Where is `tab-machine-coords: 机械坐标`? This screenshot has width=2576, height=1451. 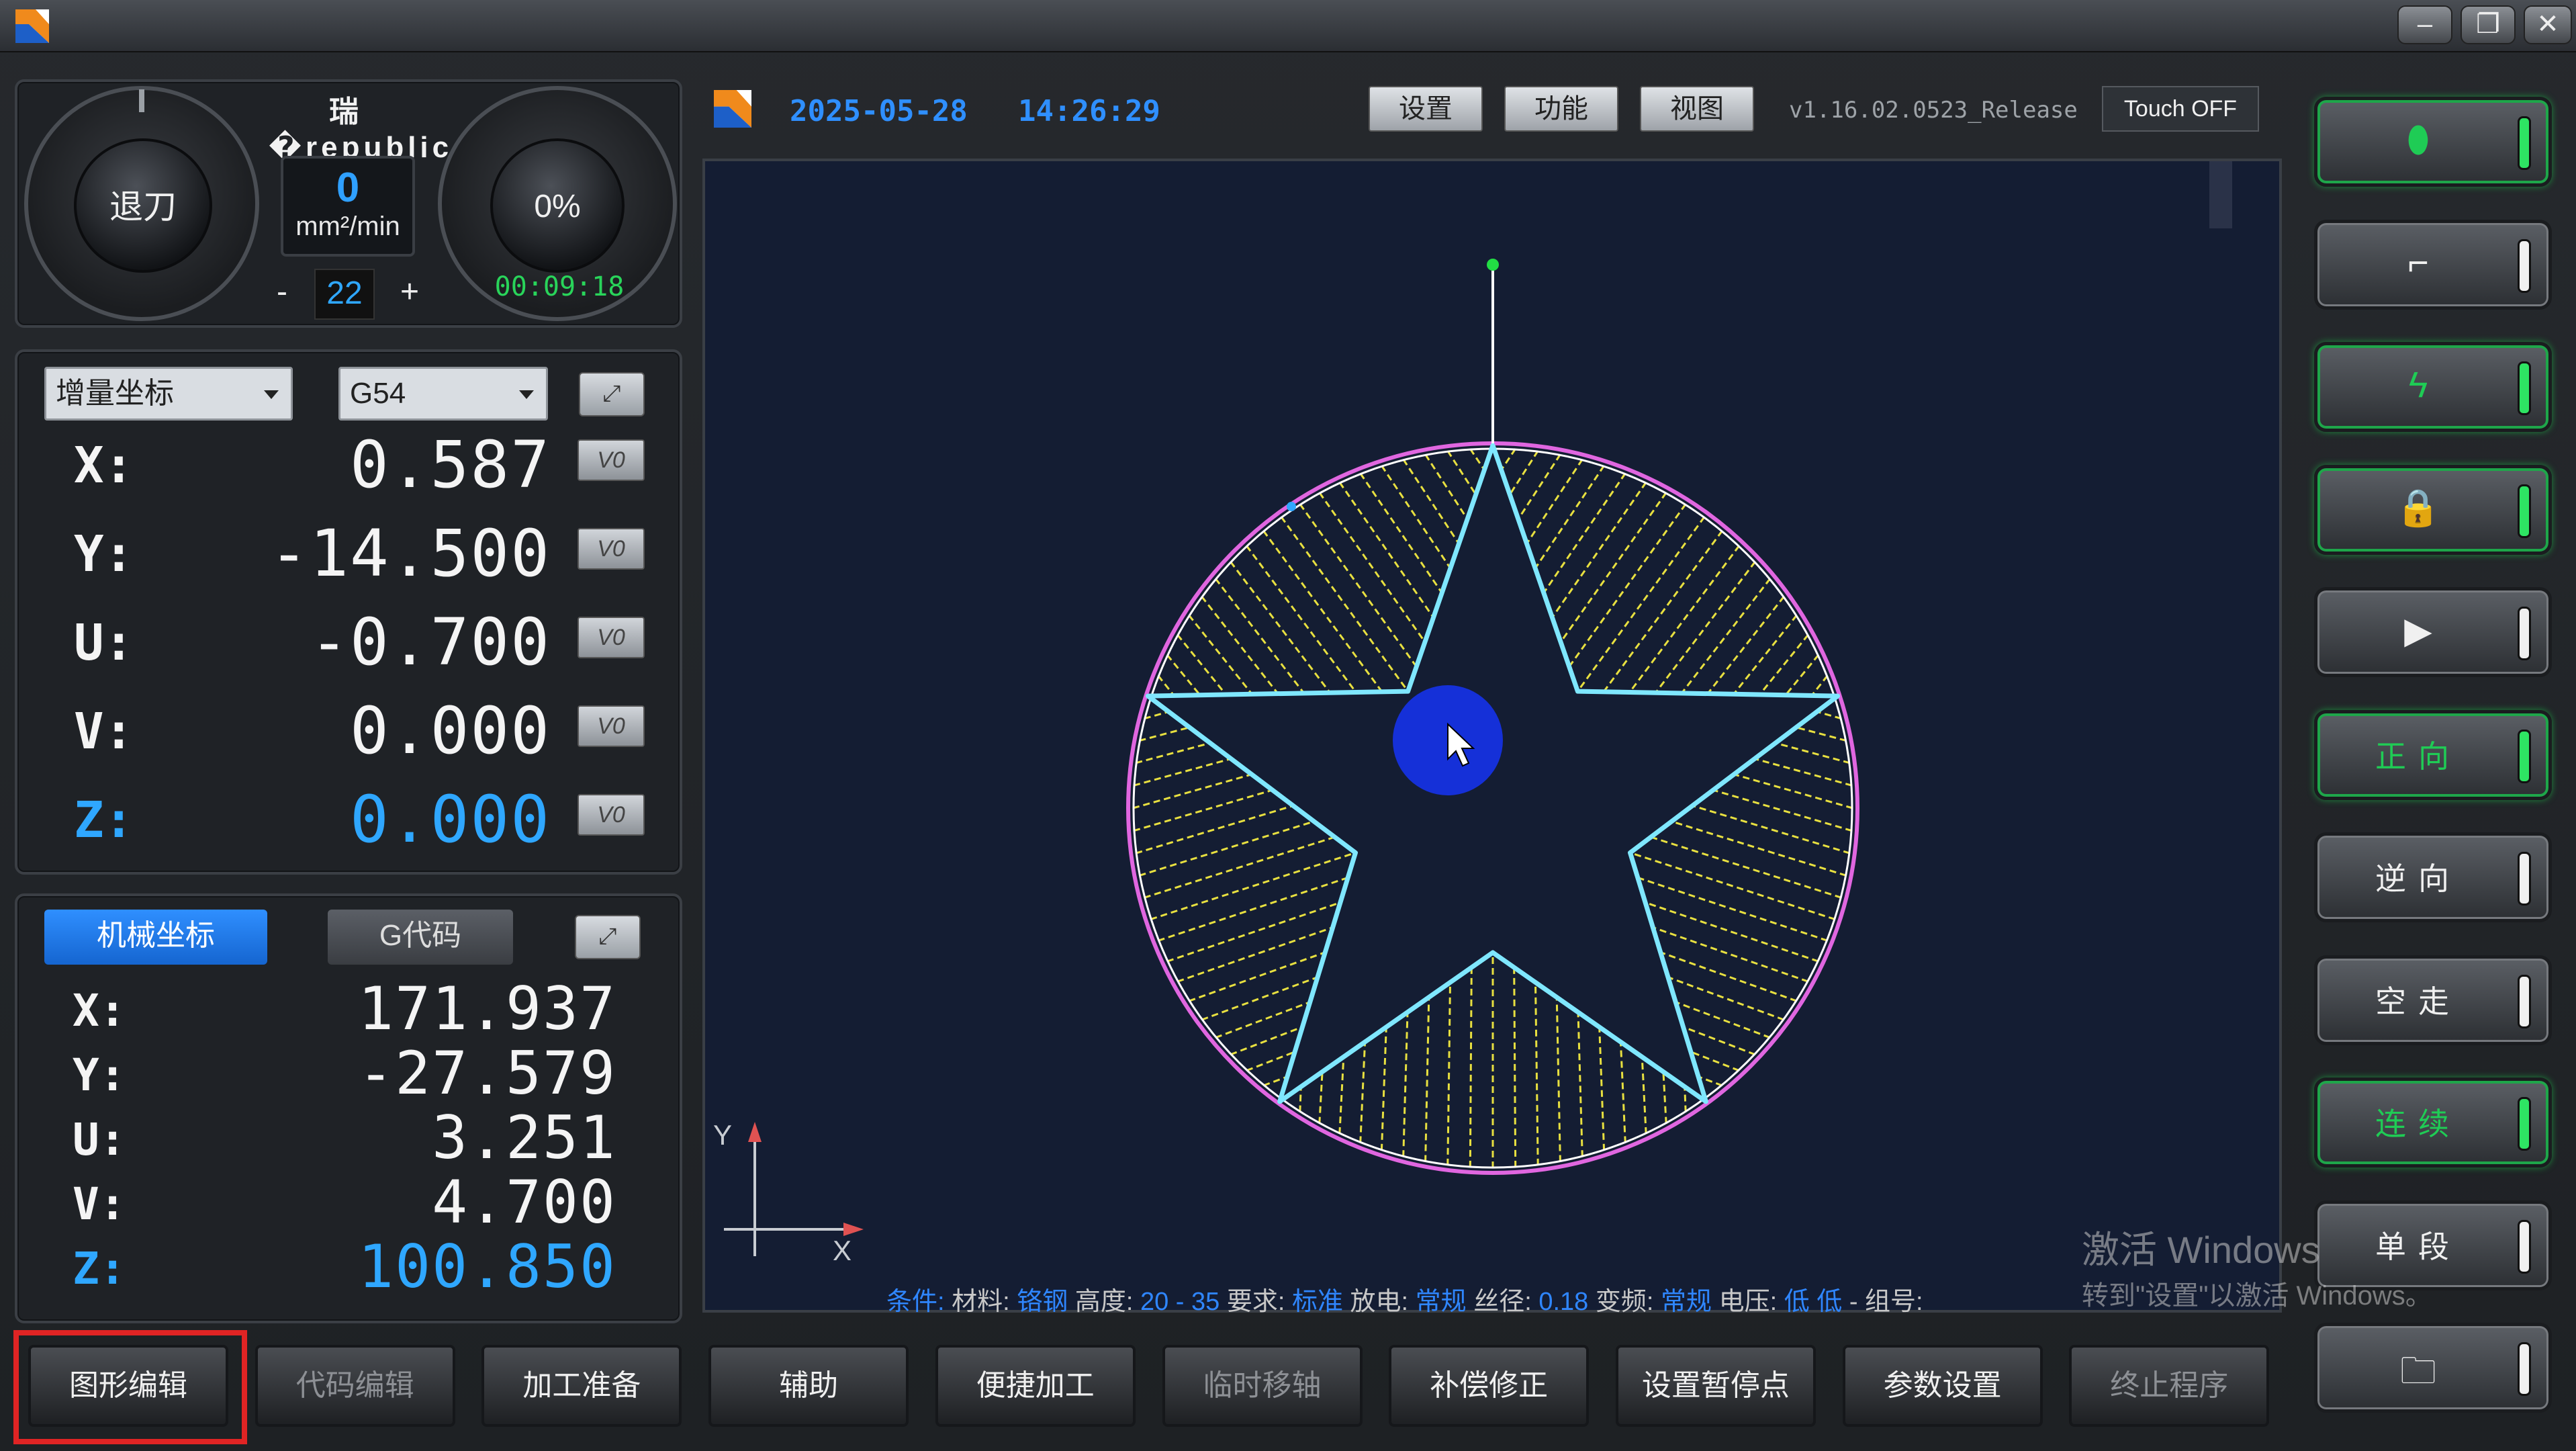
tab-machine-coords: 机械坐标 is located at coordinates (155, 937).